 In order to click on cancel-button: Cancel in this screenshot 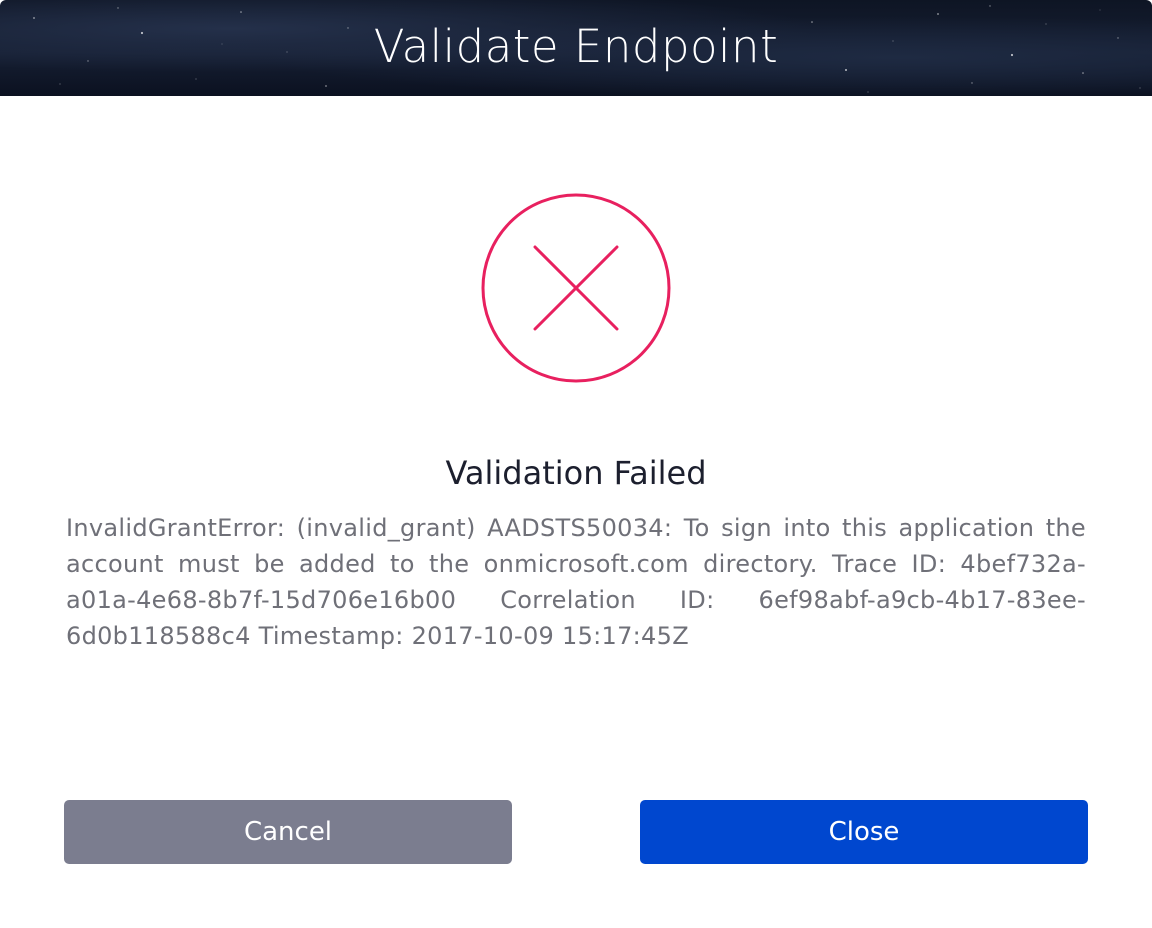, I will do `click(288, 832)`.